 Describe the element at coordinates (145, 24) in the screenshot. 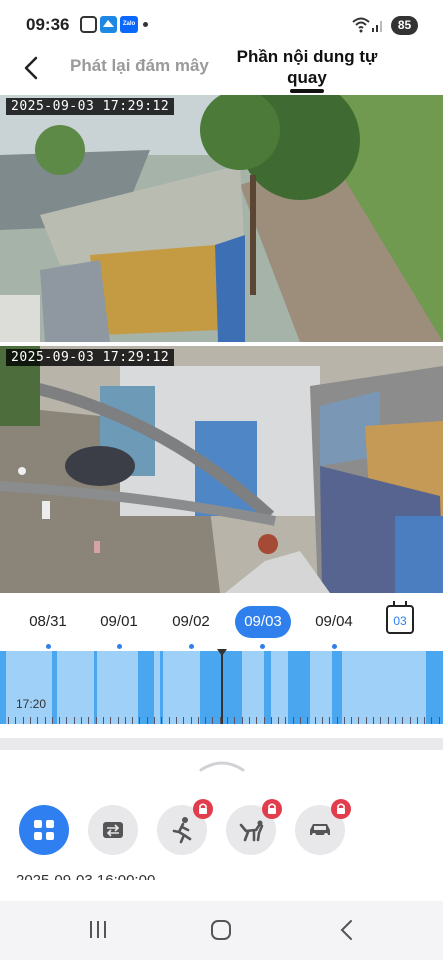

I see `notification-dot` at that location.